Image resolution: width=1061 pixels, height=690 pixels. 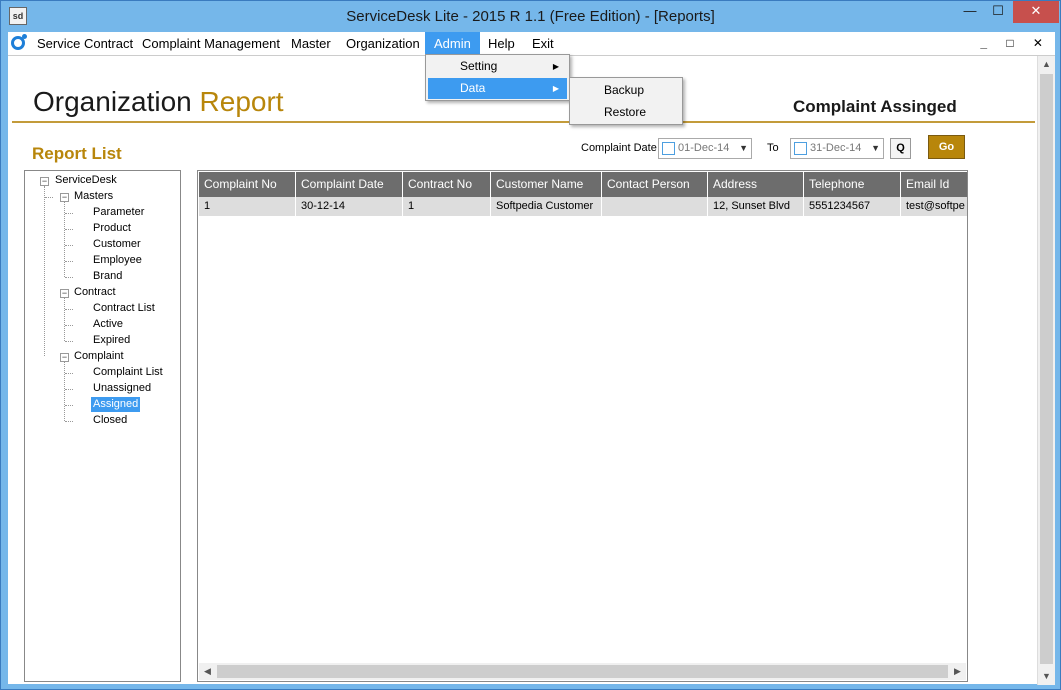 What do you see at coordinates (756, 206) in the screenshot?
I see `cell-address: 12, Sunset Blvd` at bounding box center [756, 206].